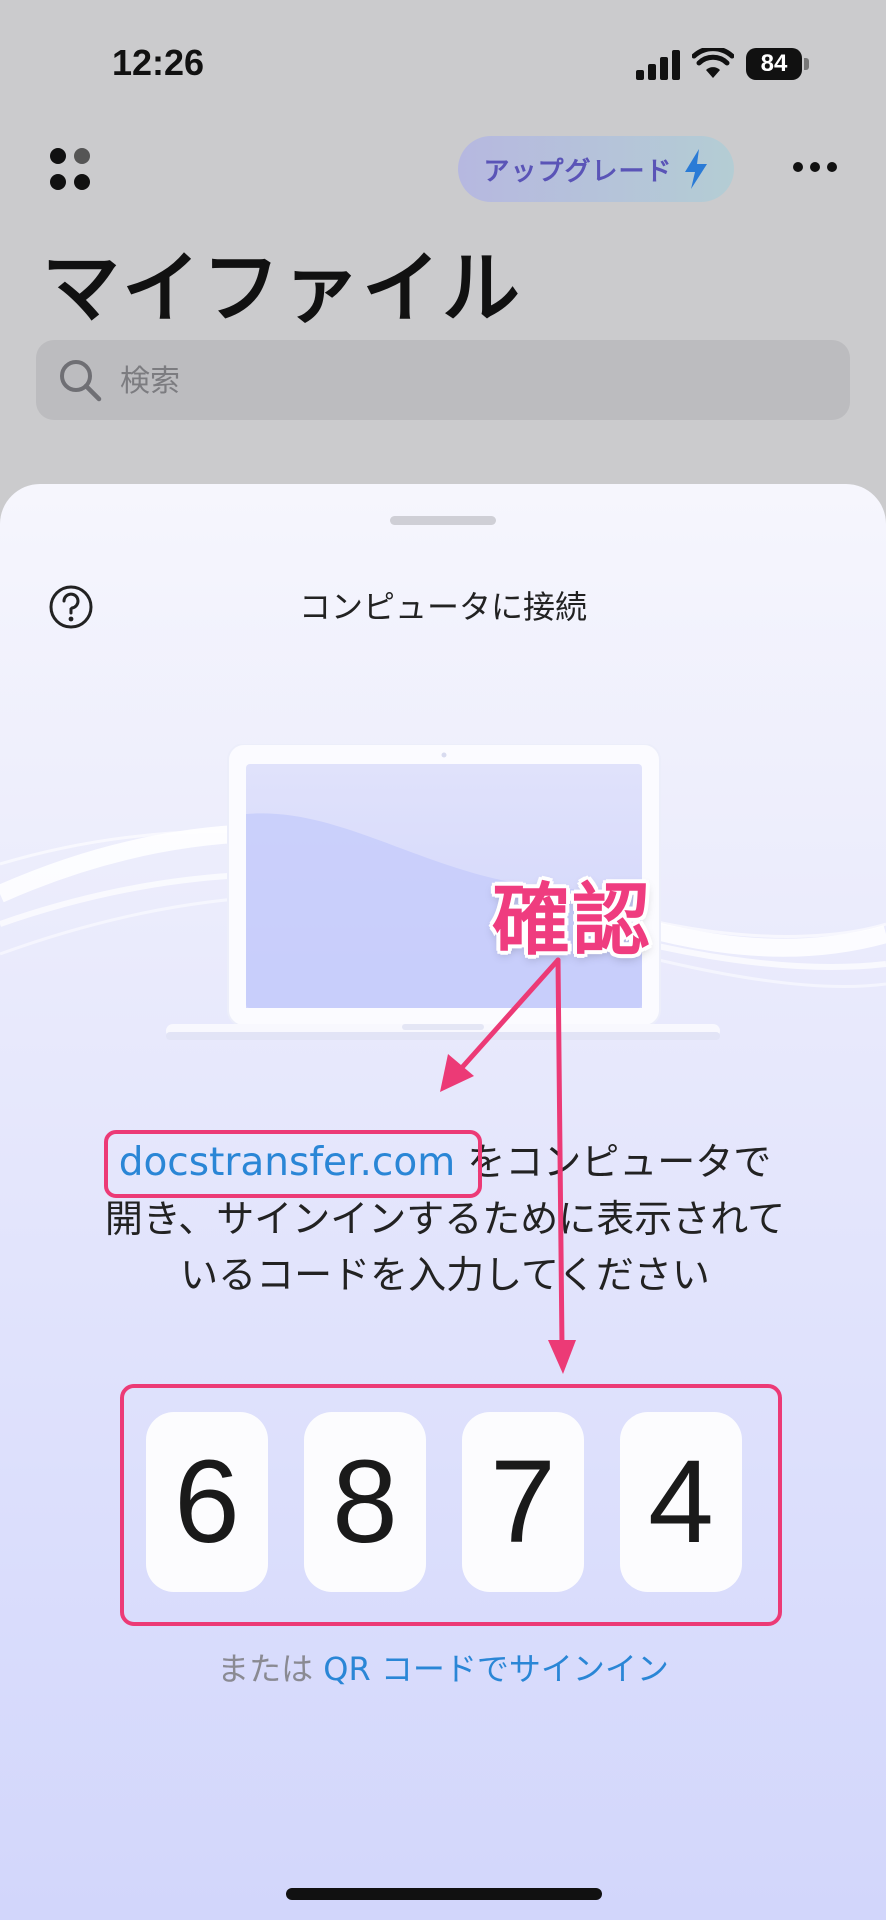 Image resolution: width=886 pixels, height=1920 pixels. I want to click on qr-signin-link: QR コードでサインイン, so click(496, 1669).